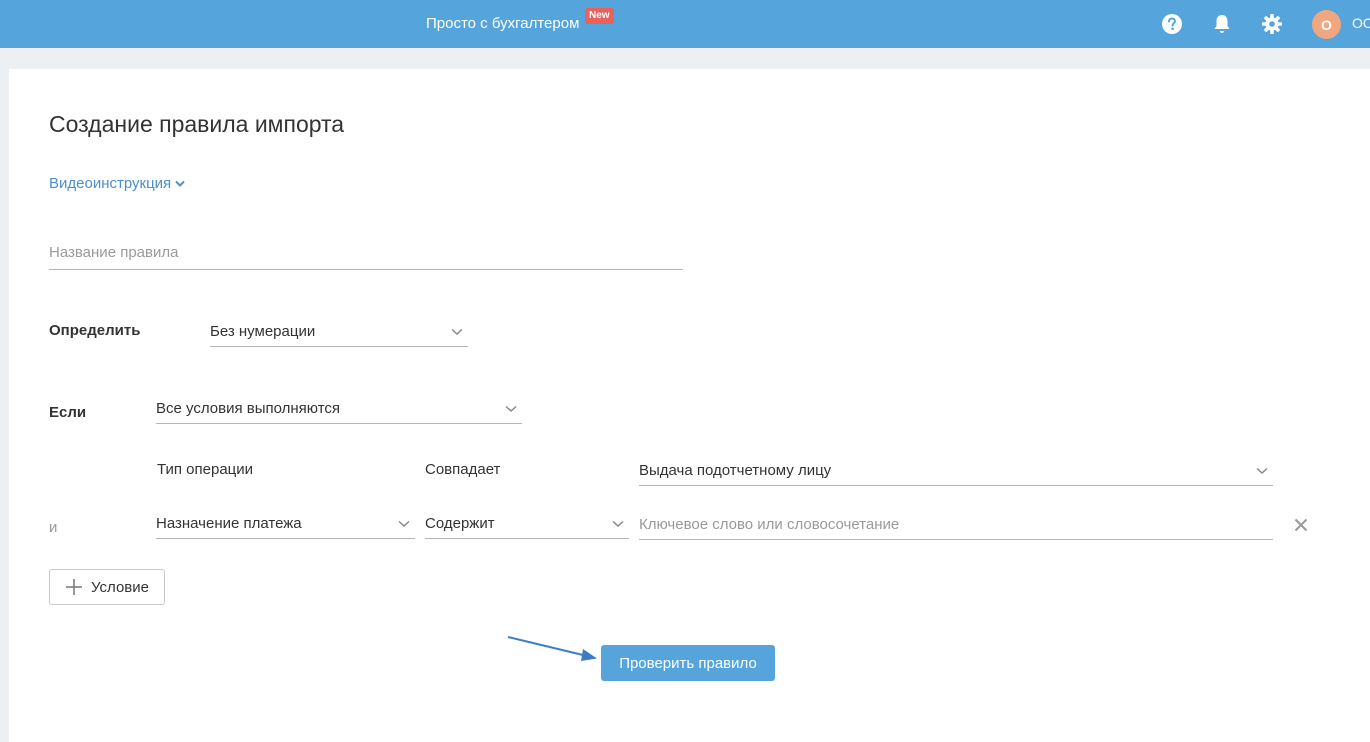 The width and height of the screenshot is (1370, 742). What do you see at coordinates (688, 663) in the screenshot?
I see `check-rule-button: Проверить правило` at bounding box center [688, 663].